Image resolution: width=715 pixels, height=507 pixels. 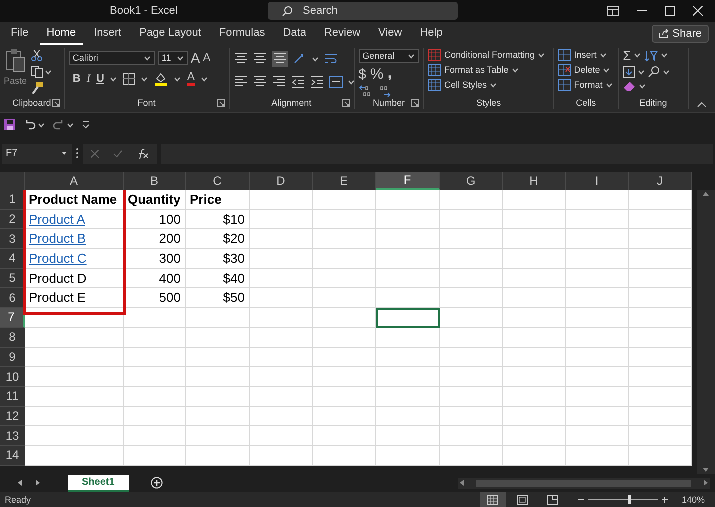 I want to click on hyperlink-cell: Product A, so click(x=74, y=220).